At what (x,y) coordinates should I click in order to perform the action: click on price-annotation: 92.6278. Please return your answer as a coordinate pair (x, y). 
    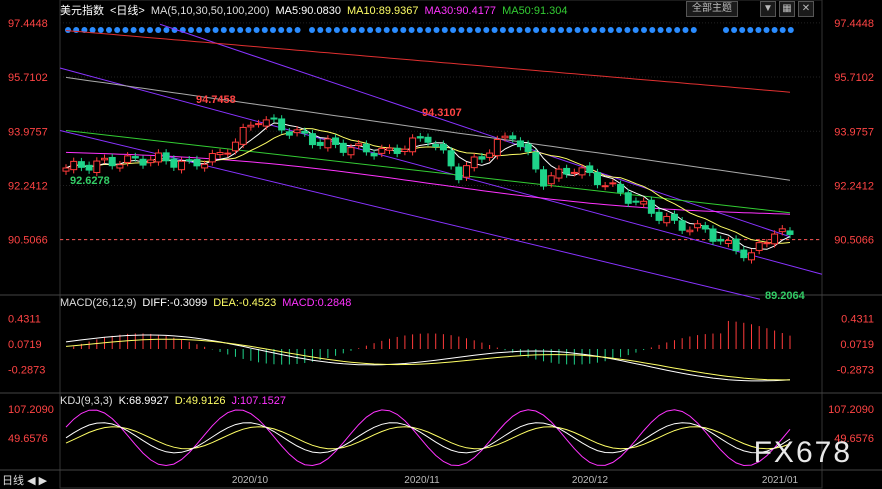
    Looking at the image, I should click on (90, 181).